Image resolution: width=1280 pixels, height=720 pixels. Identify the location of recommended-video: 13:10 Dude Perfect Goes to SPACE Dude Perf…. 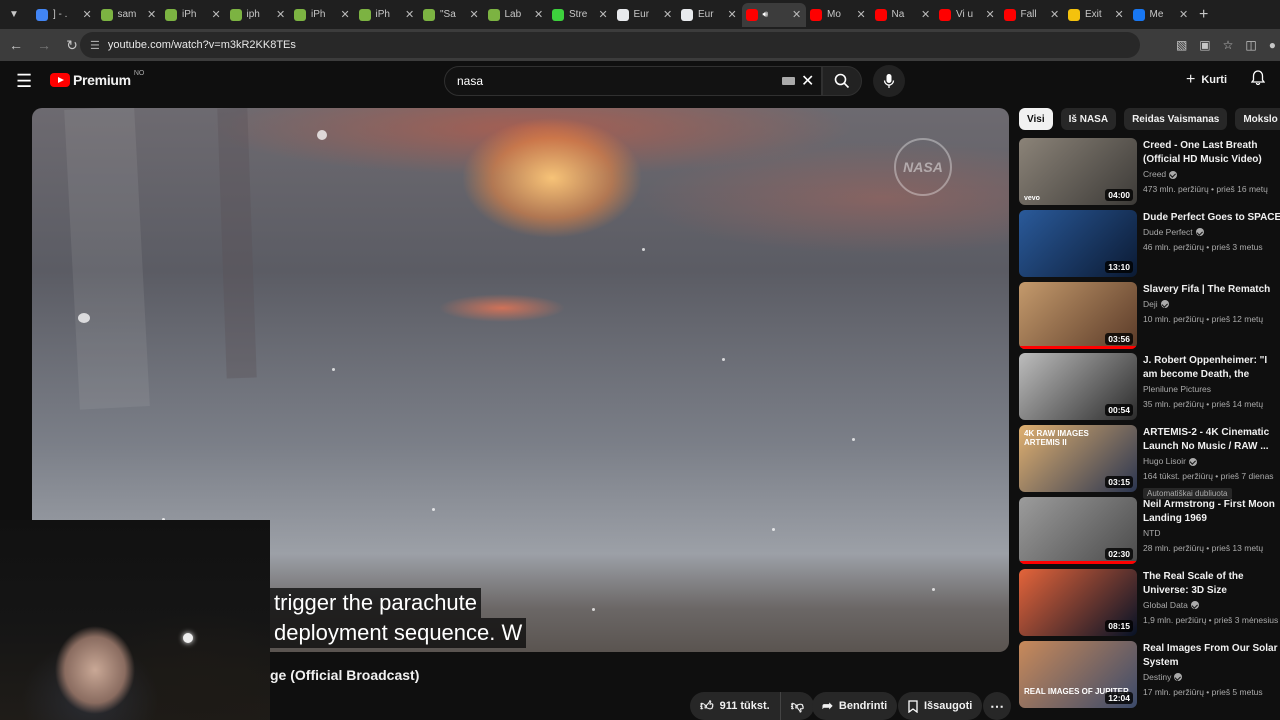
(1149, 243).